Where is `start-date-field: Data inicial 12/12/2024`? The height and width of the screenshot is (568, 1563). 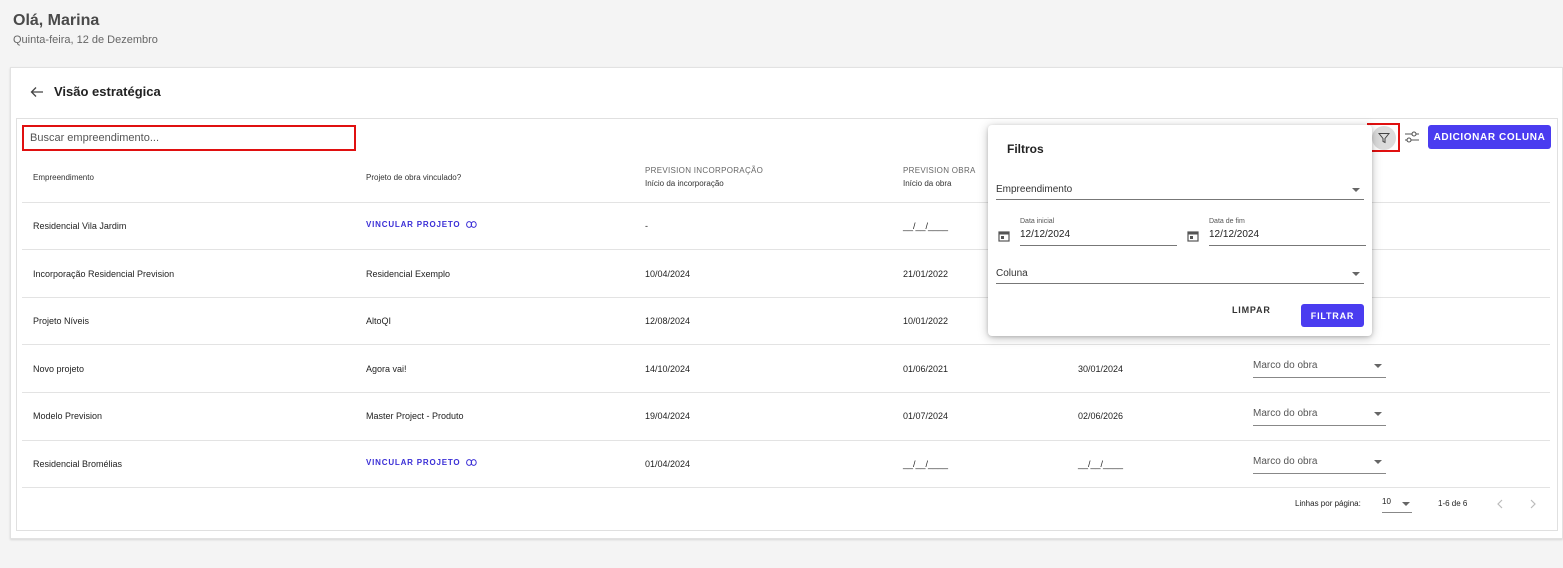
start-date-field: Data inicial 12/12/2024 is located at coordinates (1088, 232).